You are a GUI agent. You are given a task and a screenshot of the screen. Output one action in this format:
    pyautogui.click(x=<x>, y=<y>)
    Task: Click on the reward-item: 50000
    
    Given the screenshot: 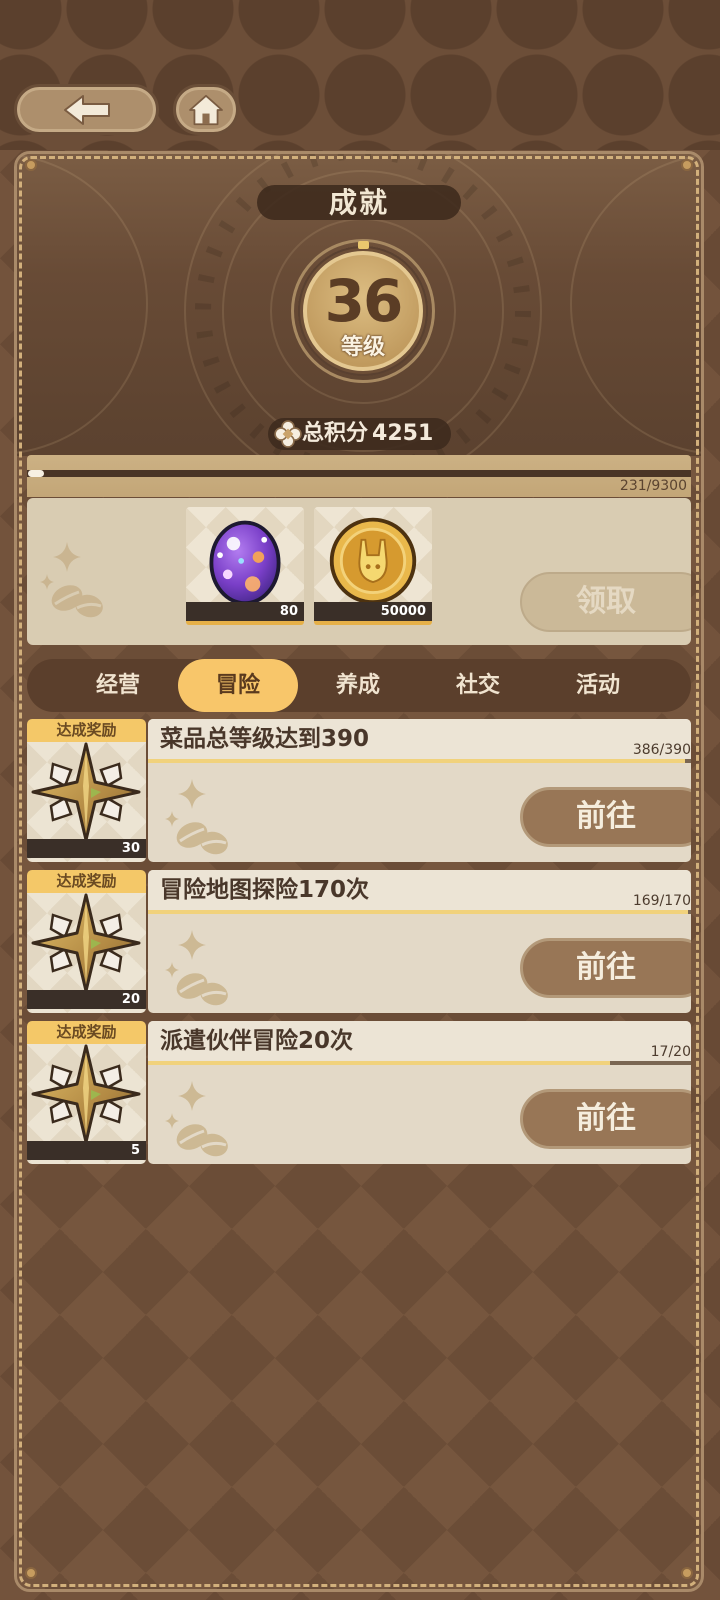 What is the action you would take?
    pyautogui.click(x=373, y=566)
    